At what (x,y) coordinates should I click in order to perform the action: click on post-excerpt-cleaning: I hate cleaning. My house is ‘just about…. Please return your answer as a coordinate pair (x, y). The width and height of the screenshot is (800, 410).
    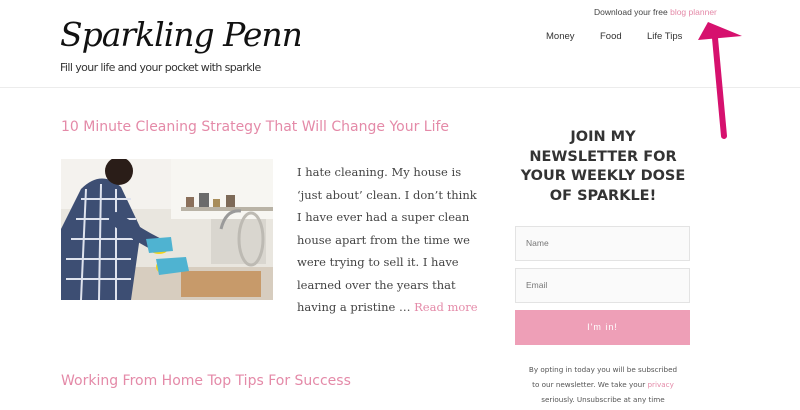
    Looking at the image, I should click on (395, 240).